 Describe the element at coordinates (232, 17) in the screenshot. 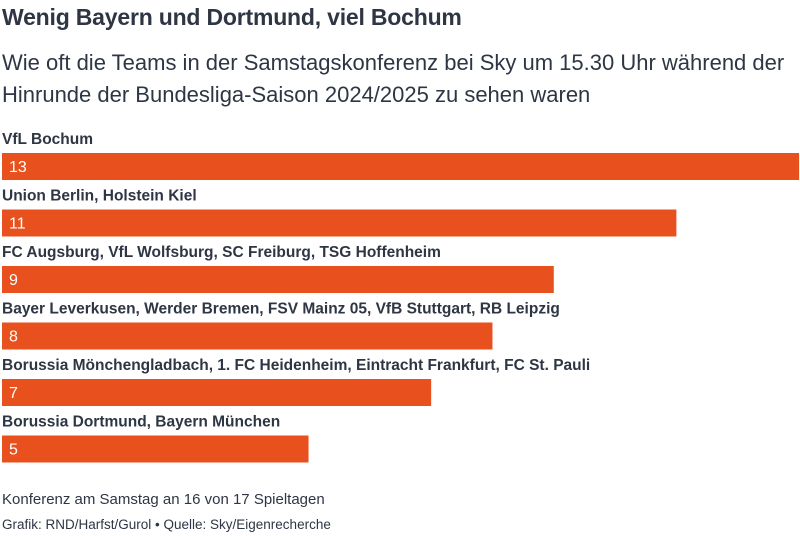

I see `chart-title: Wenig Bayern und Dortmund, viel Bochum` at that location.